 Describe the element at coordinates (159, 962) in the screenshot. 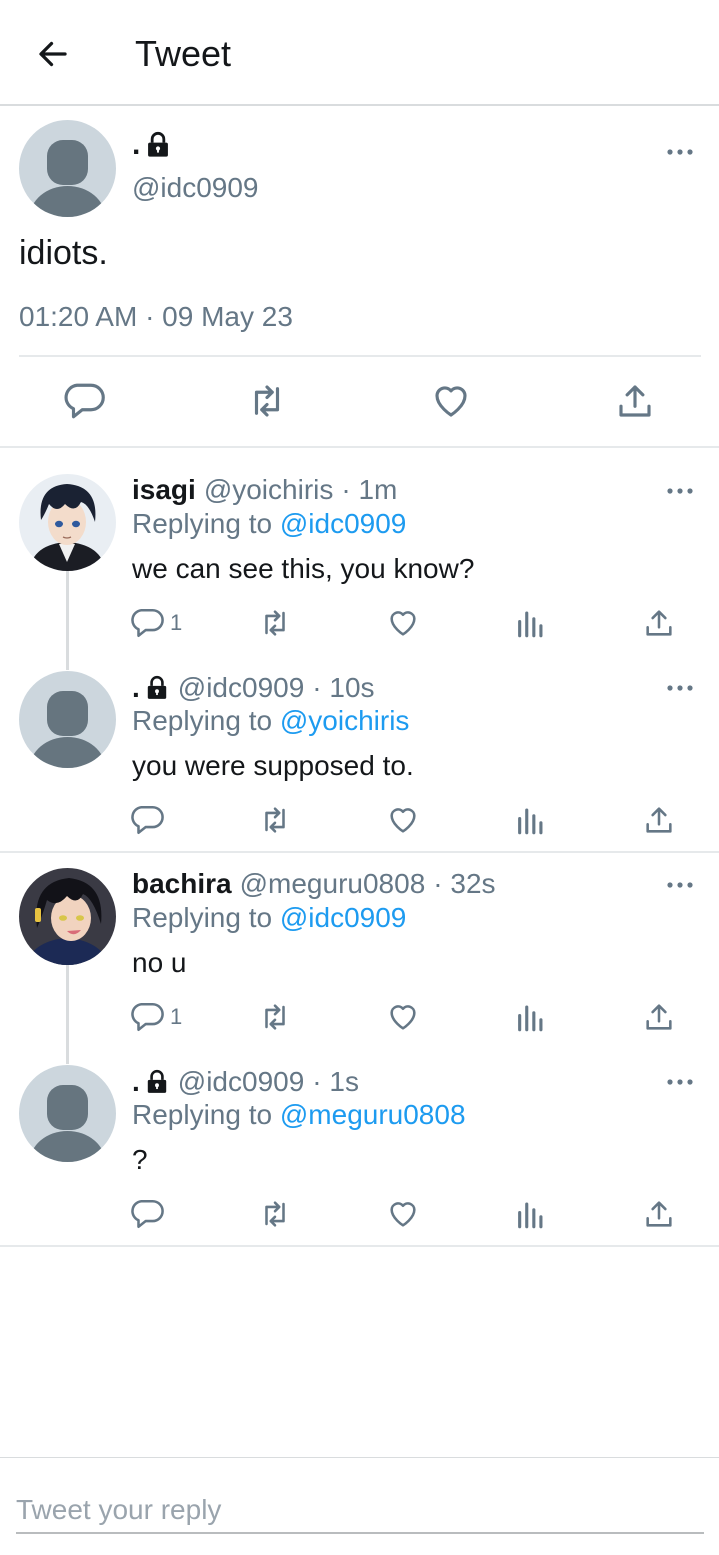

I see `reply-text: no u` at that location.